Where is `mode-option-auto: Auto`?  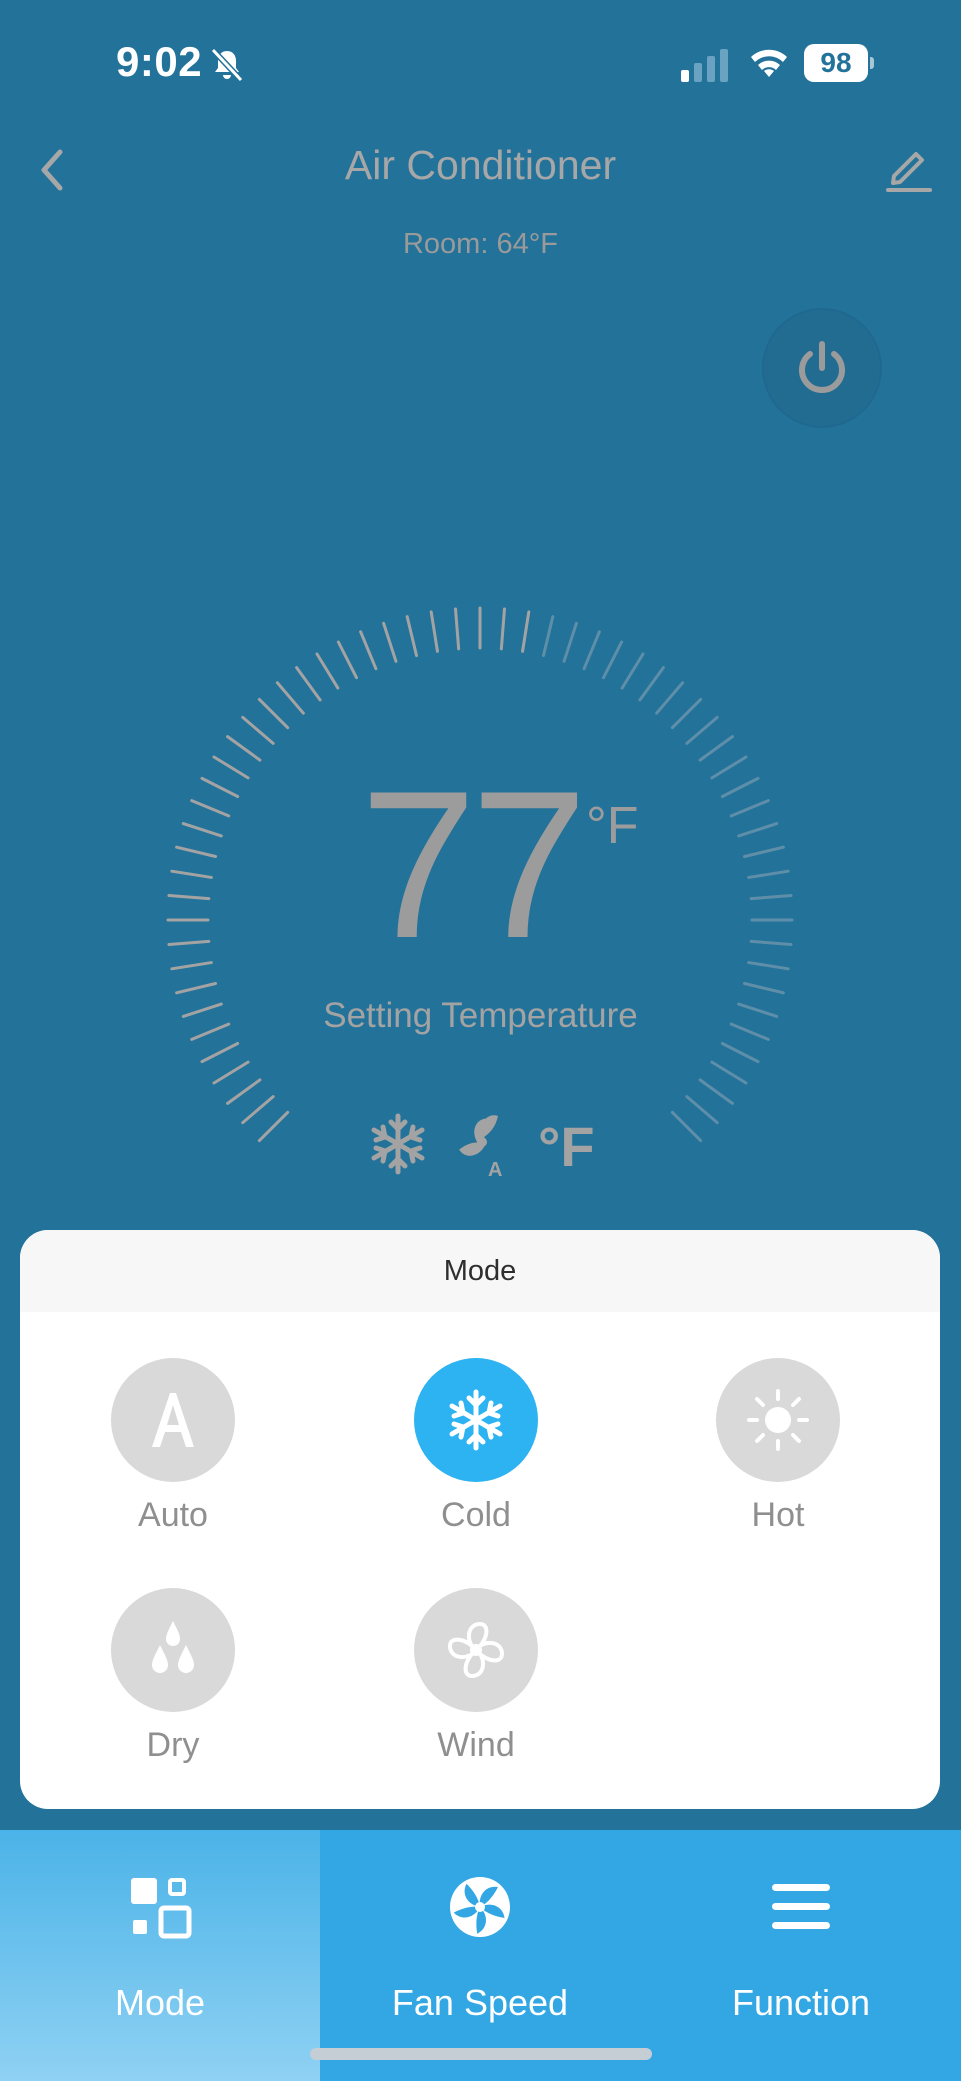
mode-option-auto: Auto is located at coordinates (173, 1446).